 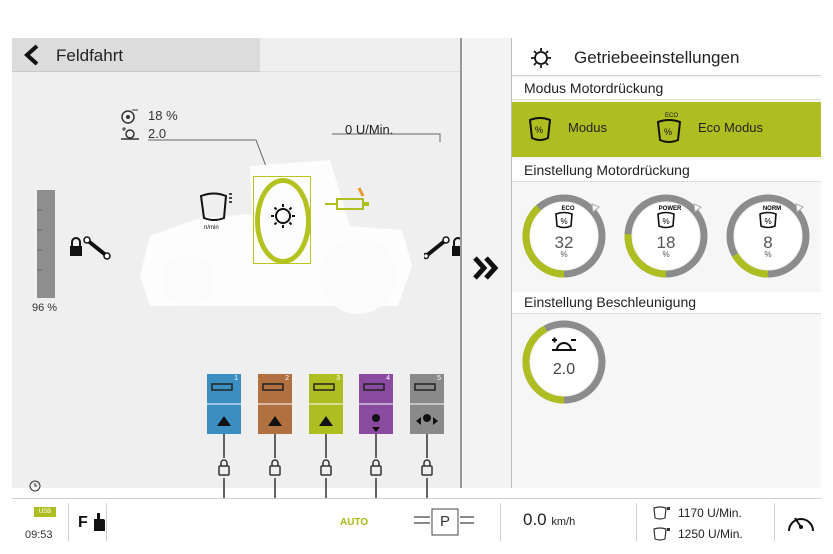 I want to click on section-acceleration: Einstellung Beschleunigung, so click(x=666, y=303).